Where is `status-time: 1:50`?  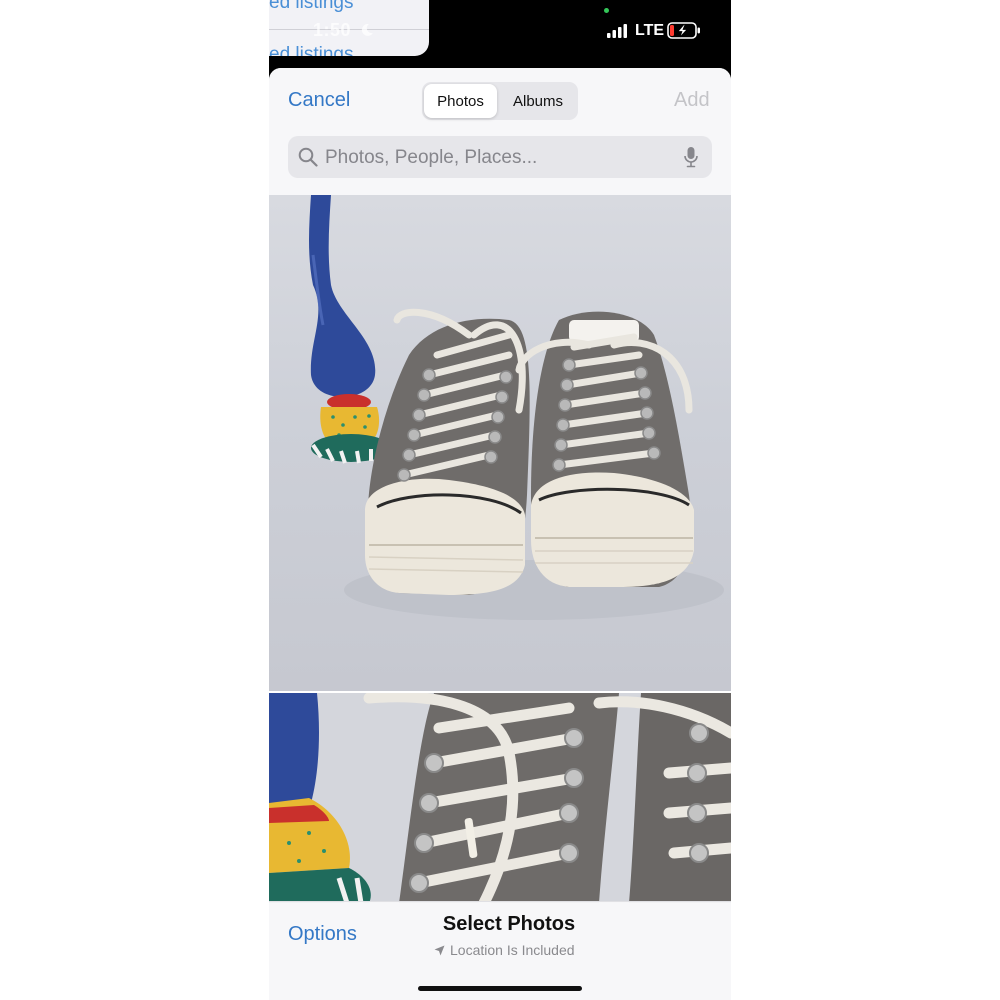
status-time: 1:50 is located at coordinates (332, 30).